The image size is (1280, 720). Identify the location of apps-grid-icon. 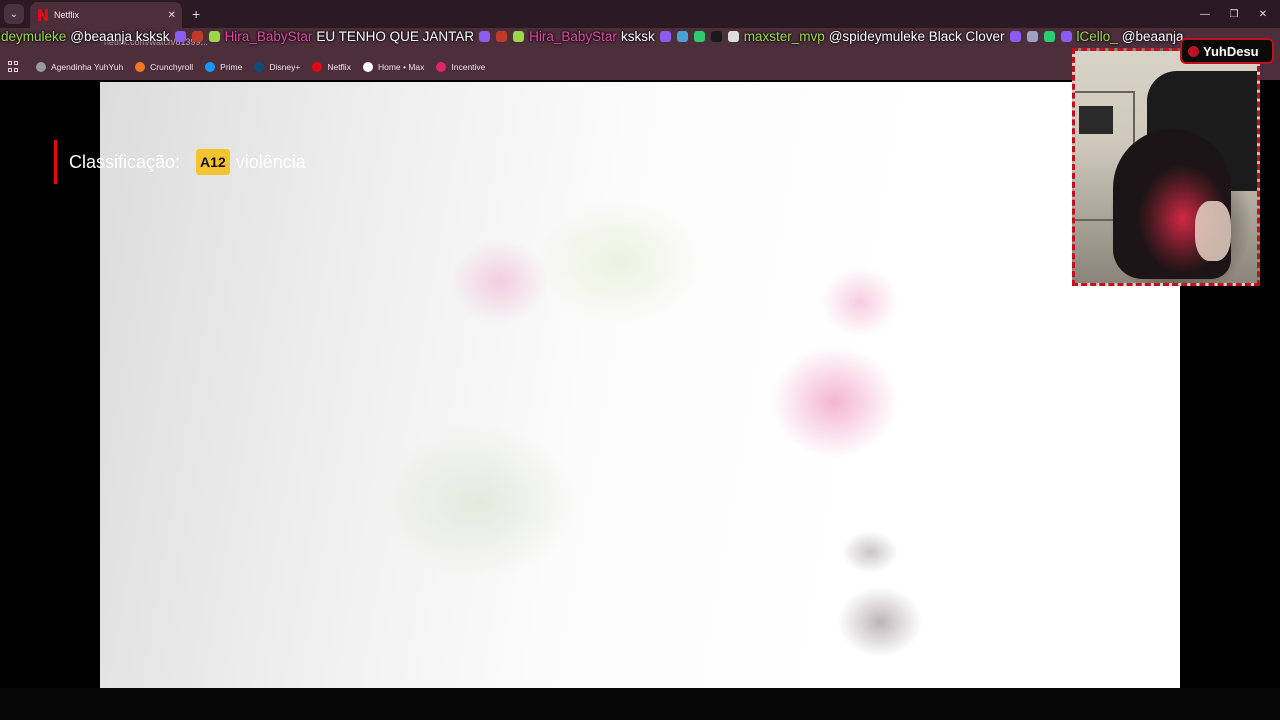
(14, 67).